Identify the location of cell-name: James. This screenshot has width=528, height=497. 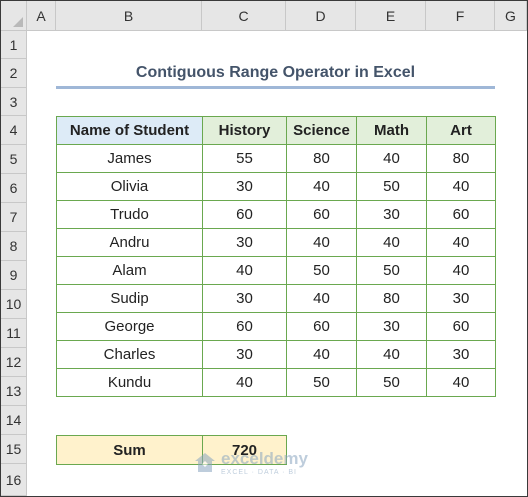
(129, 158).